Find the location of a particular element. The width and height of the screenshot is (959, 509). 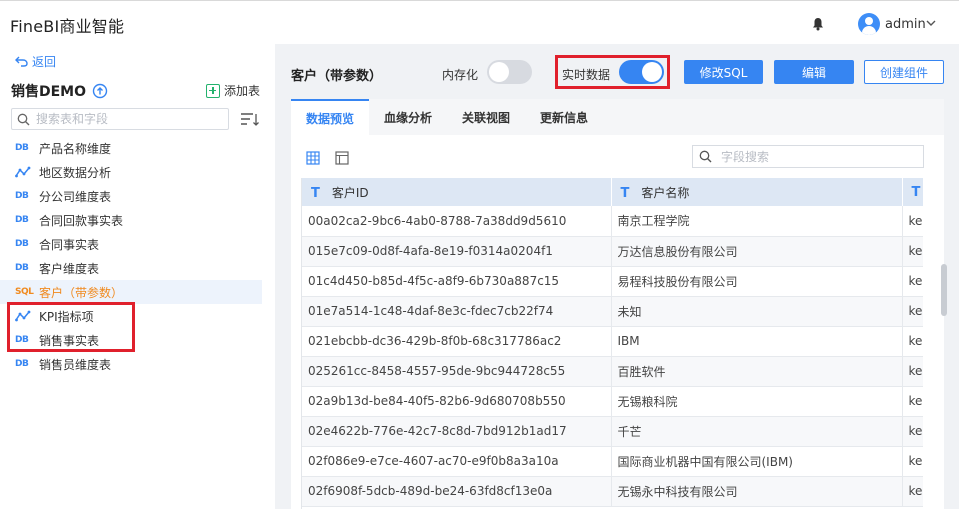

sidebar-item: DB 合同回款事实表 is located at coordinates (131, 220).